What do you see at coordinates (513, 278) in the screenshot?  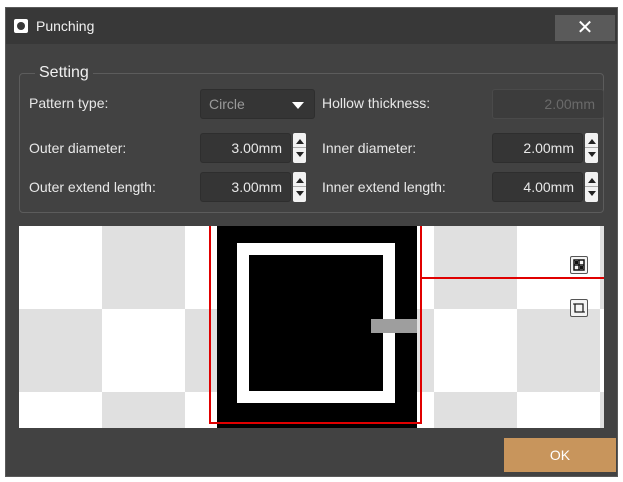 I see `selection-guide-line` at bounding box center [513, 278].